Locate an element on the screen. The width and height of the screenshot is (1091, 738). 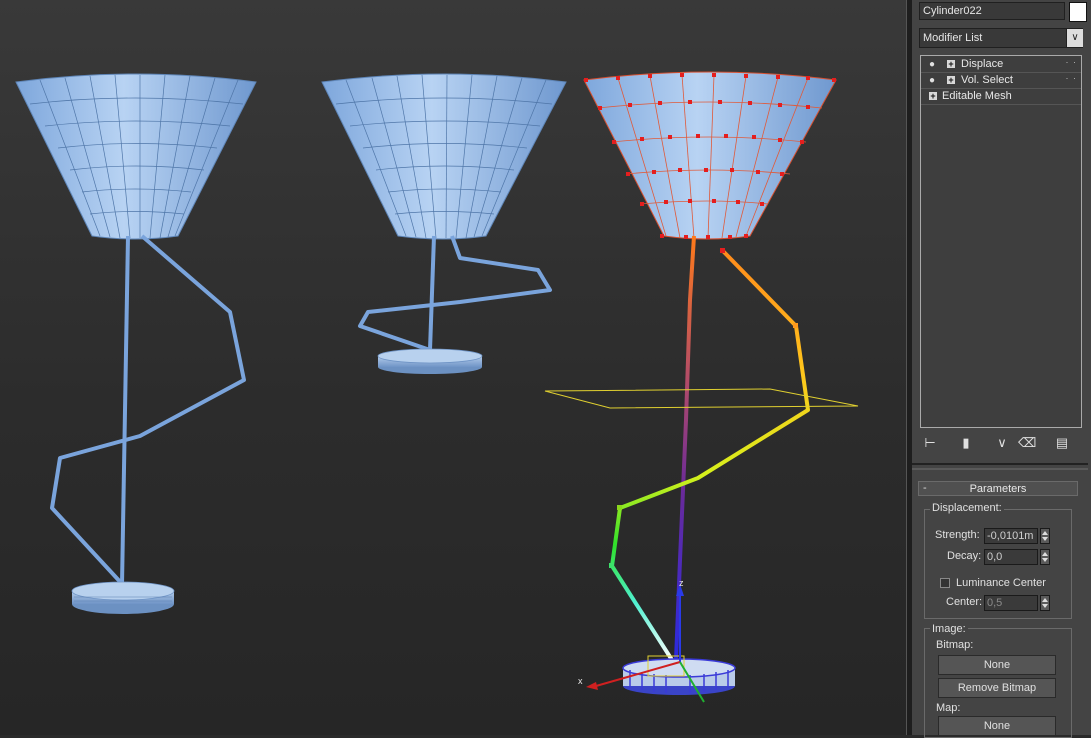
modifier-list-label: Modifier List is located at coordinates (953, 38).